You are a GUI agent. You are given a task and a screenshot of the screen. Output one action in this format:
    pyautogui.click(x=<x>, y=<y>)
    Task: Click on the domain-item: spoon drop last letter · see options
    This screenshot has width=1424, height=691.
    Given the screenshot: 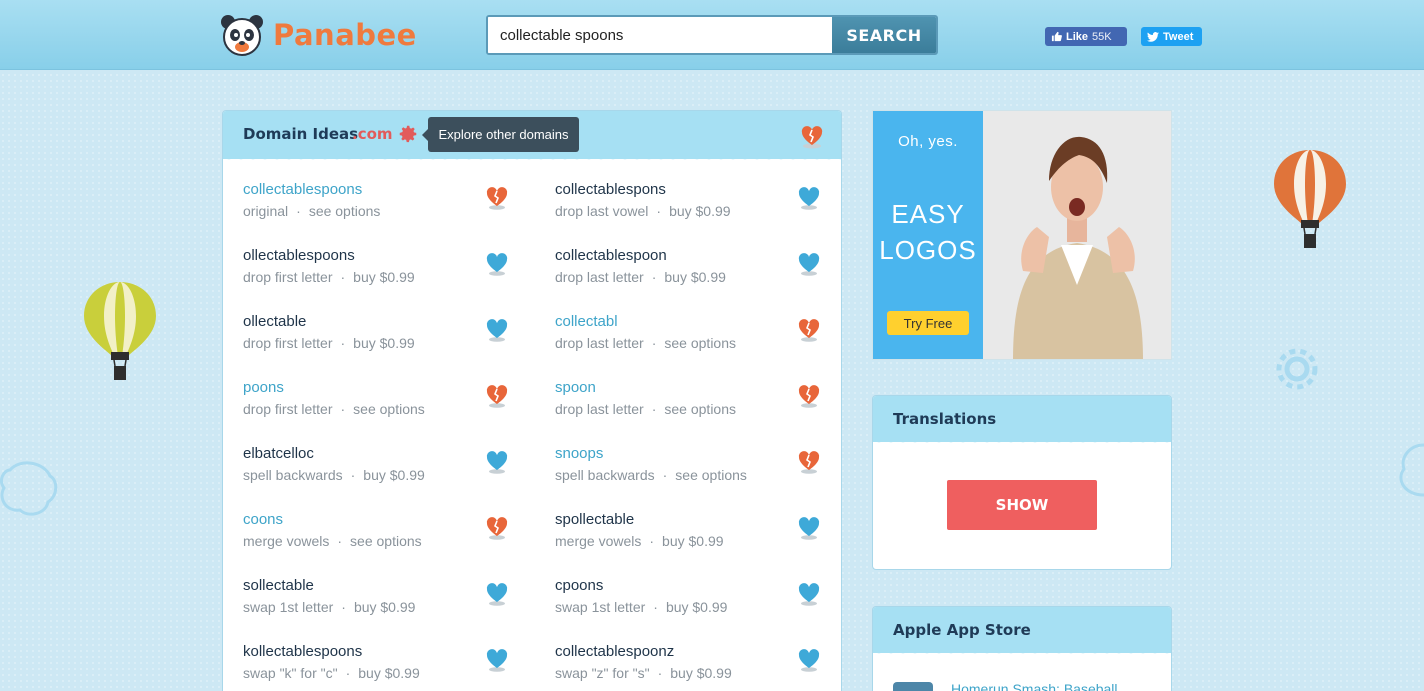 What is the action you would take?
    pyautogui.click(x=698, y=399)
    